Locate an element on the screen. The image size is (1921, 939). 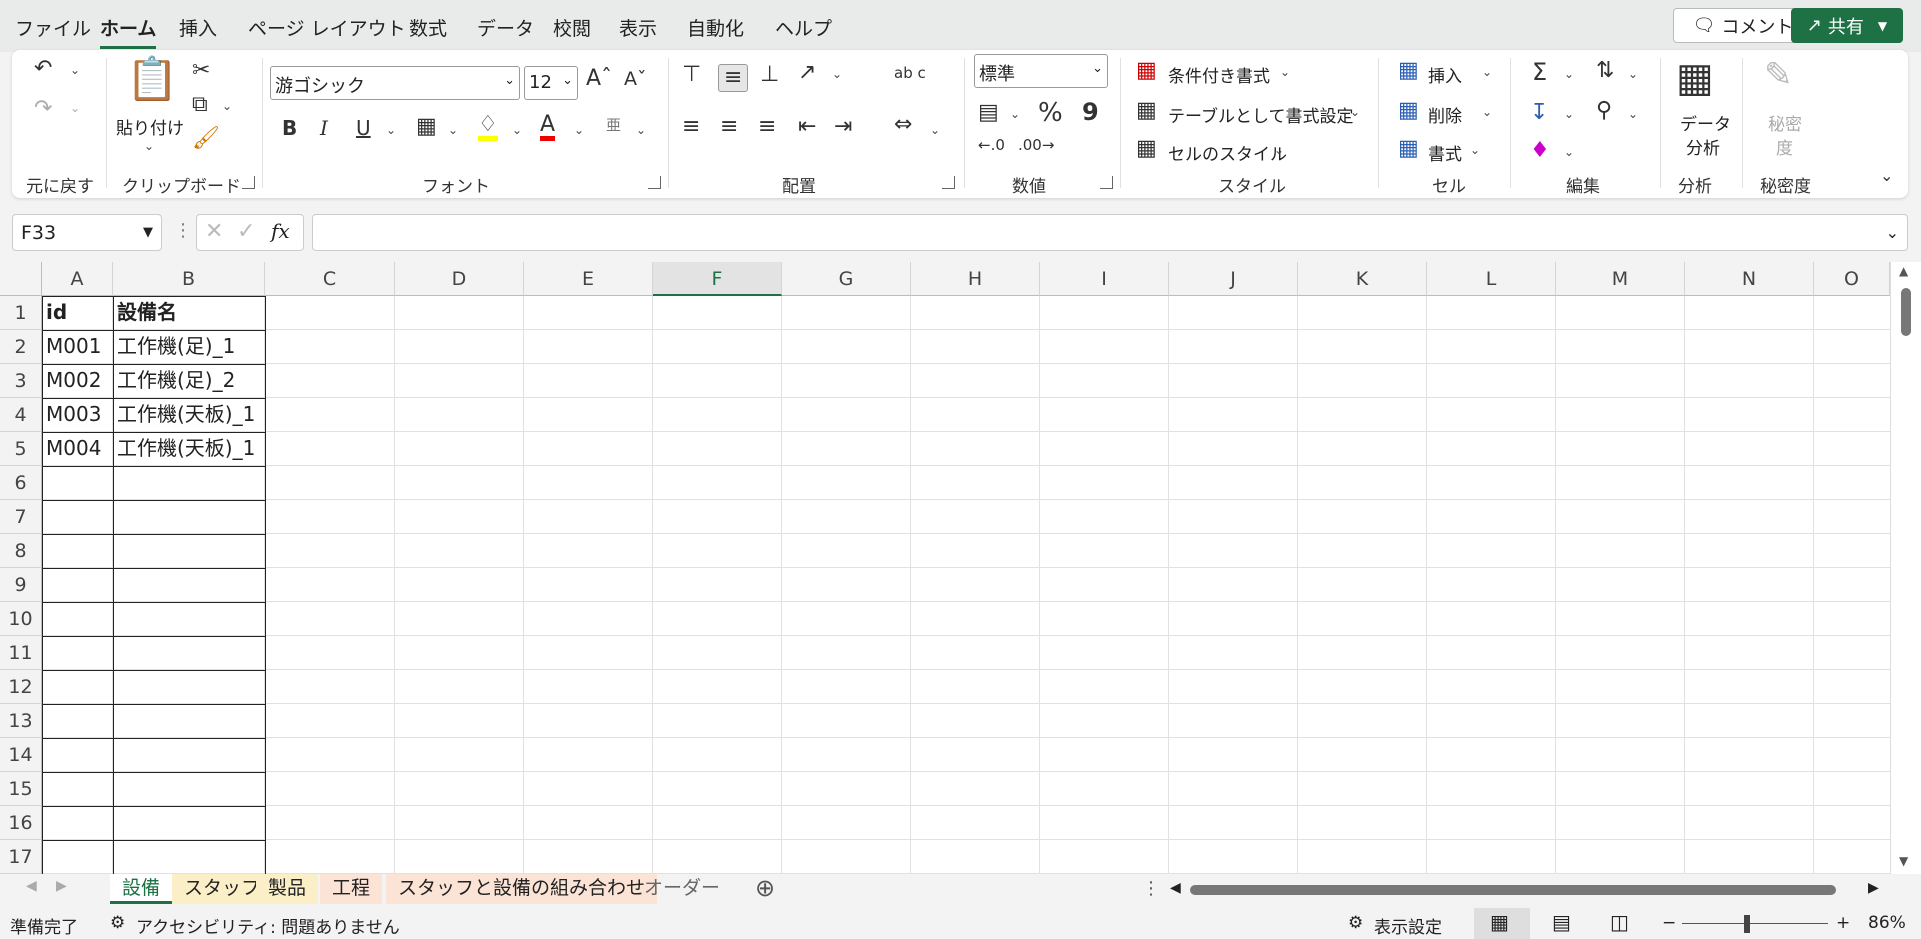
formula-input: ⌄ is located at coordinates (1110, 232).